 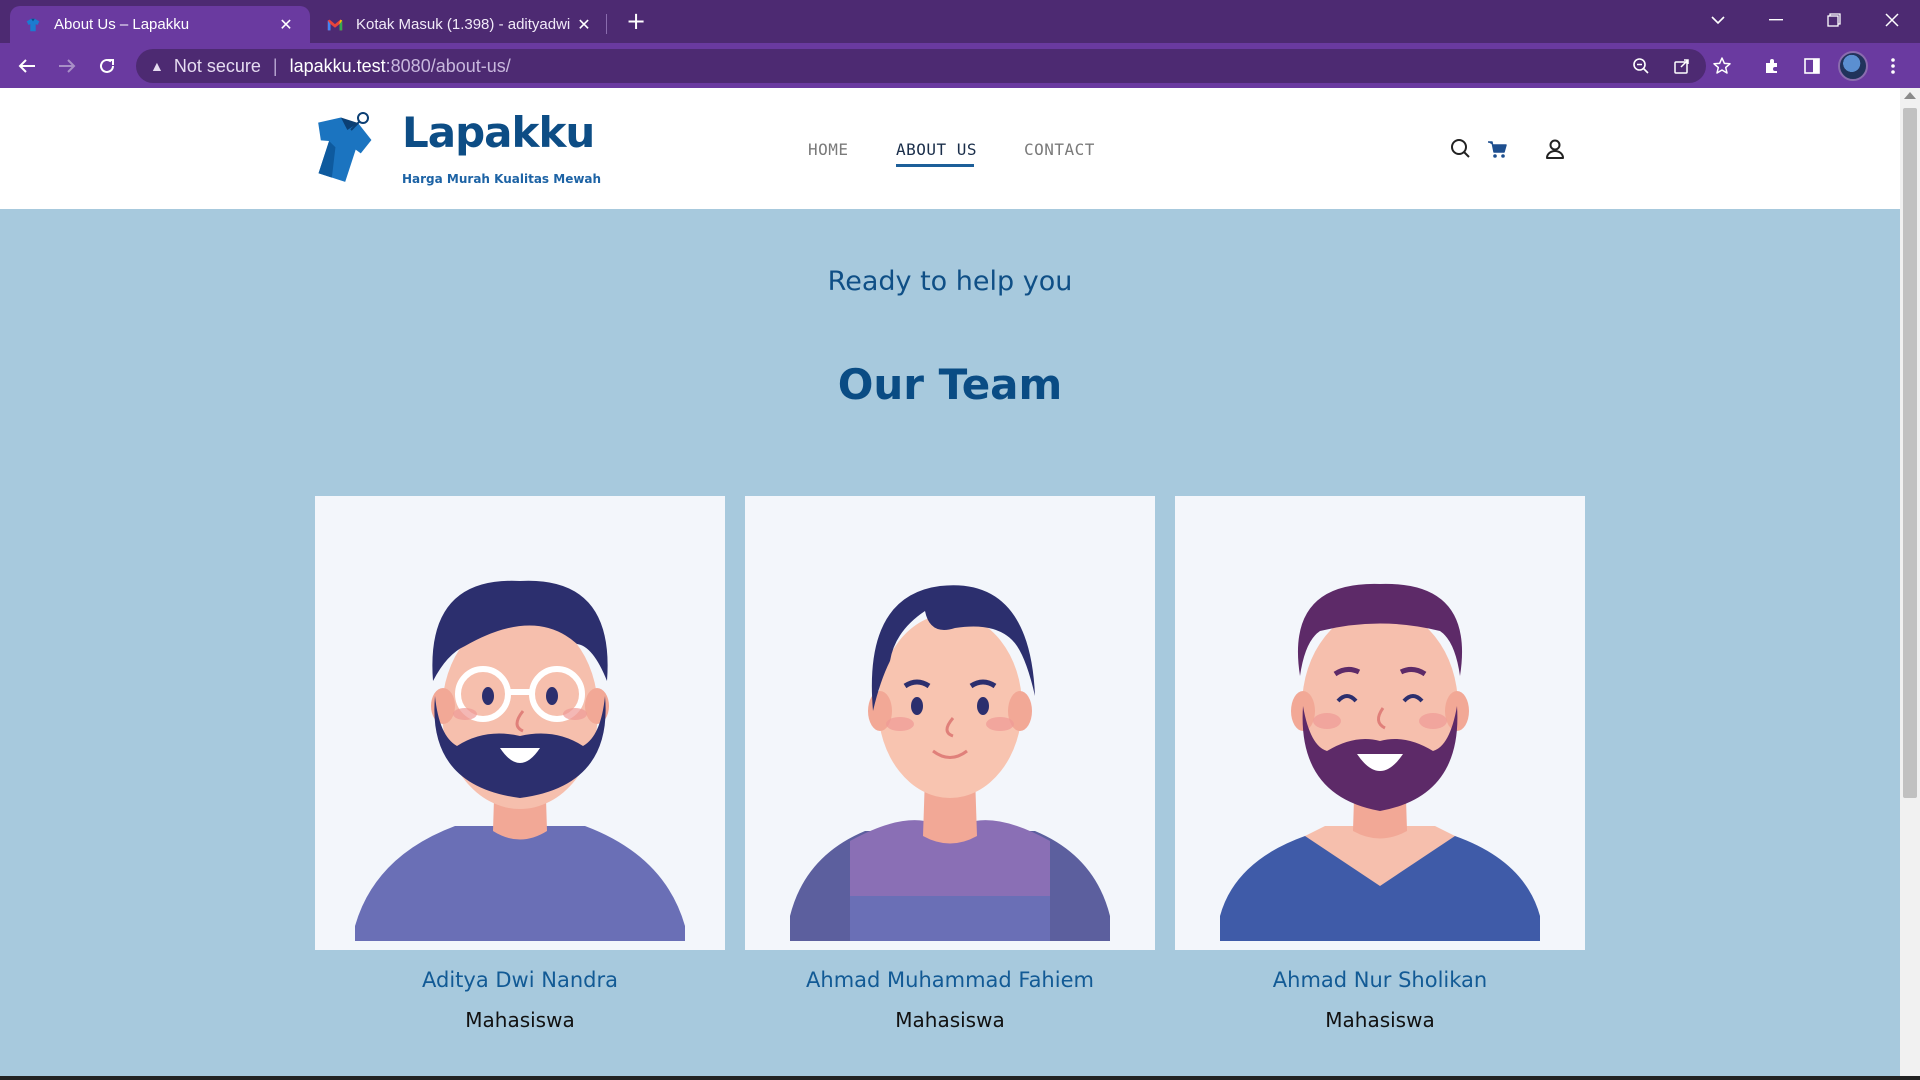 I want to click on tab-title: Kotak Masuk (1.398) - adityadwi, so click(x=463, y=24).